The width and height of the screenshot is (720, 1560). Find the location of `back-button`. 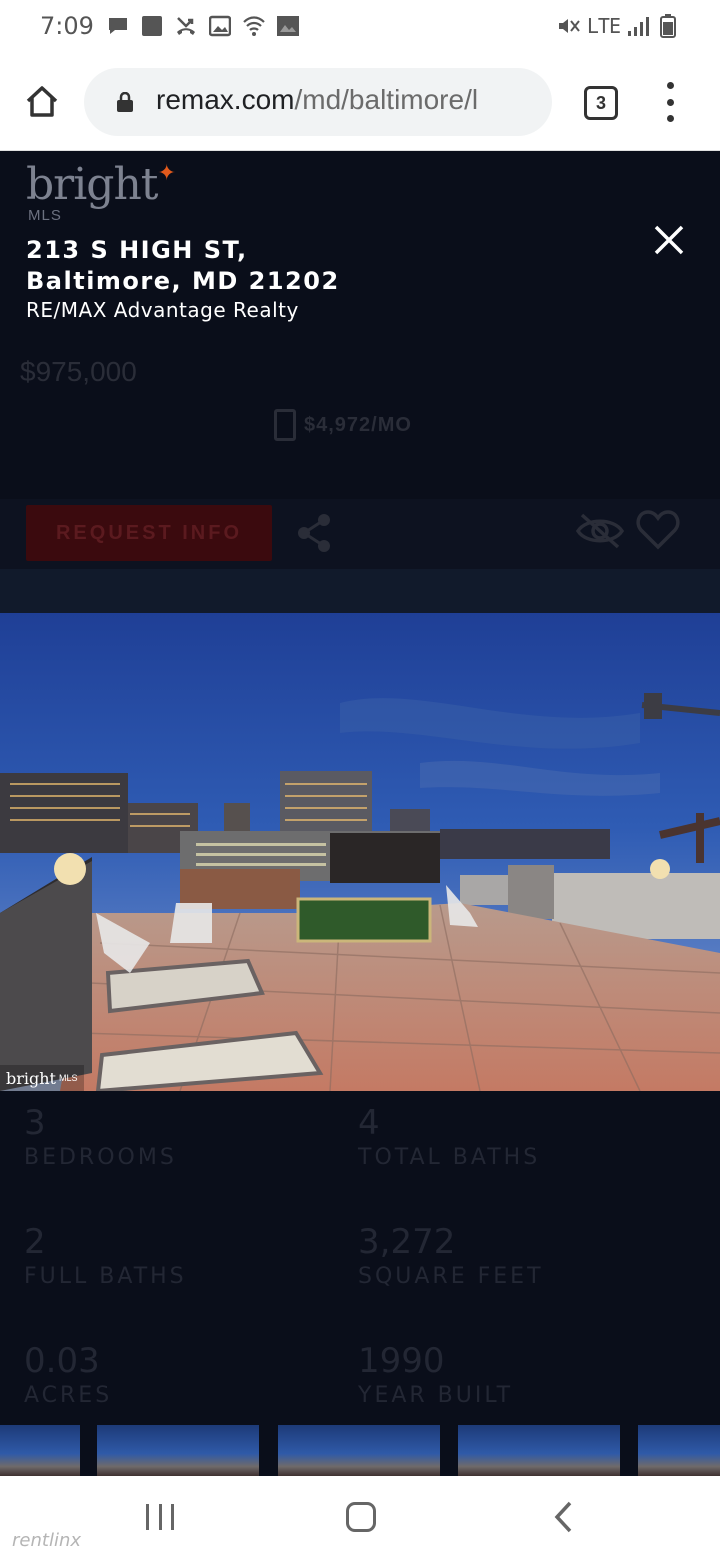

back-button is located at coordinates (564, 1517).